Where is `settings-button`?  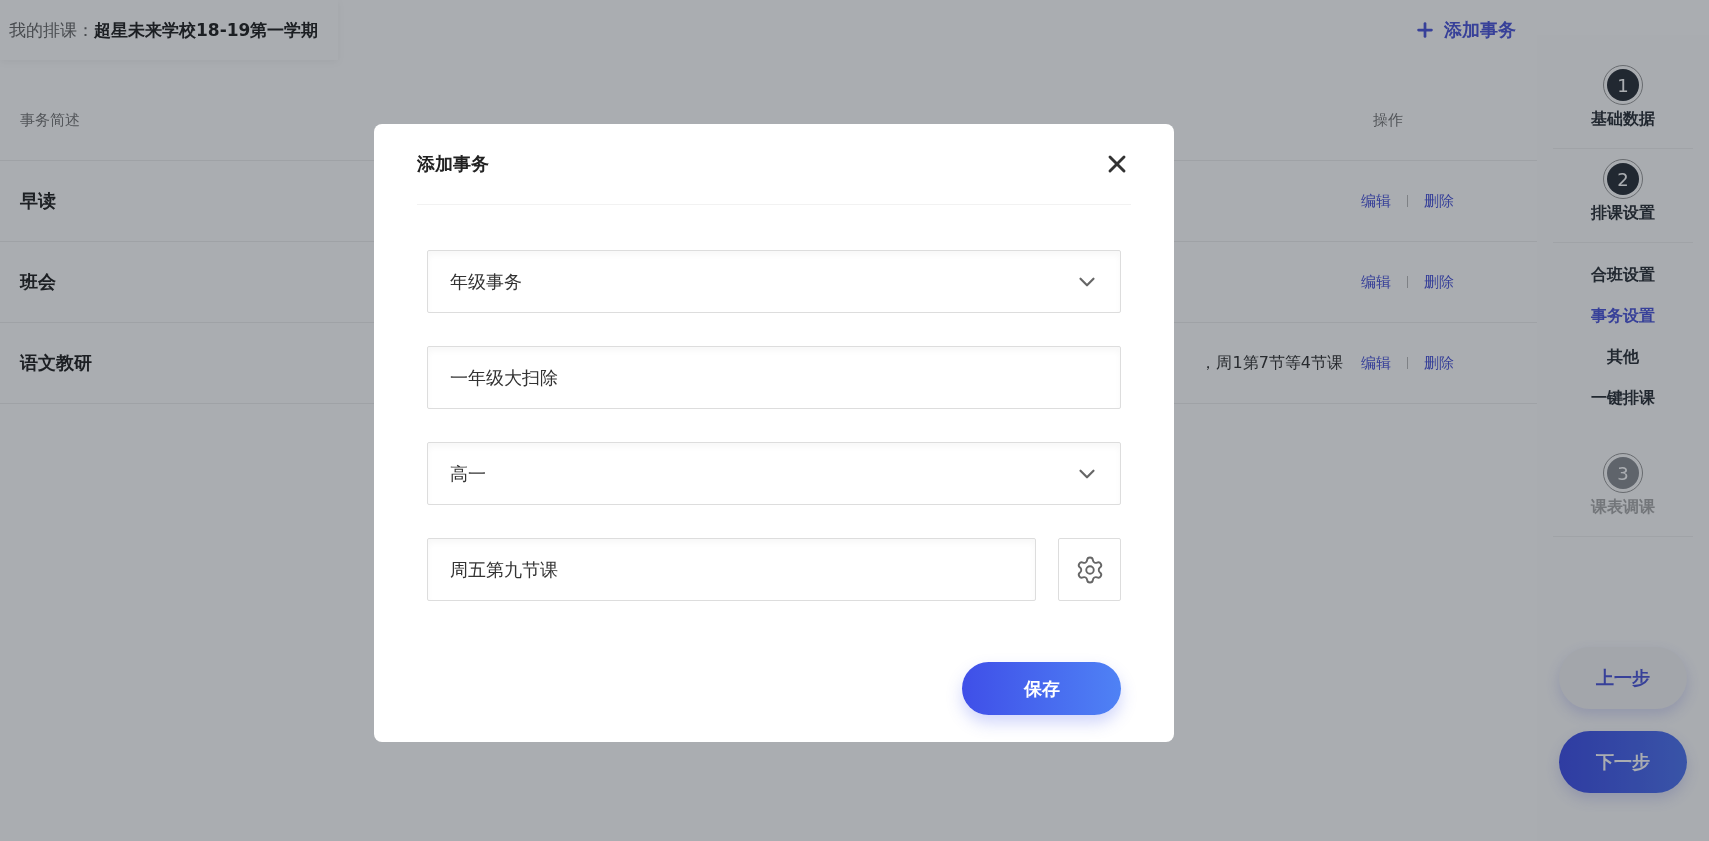
settings-button is located at coordinates (1089, 569).